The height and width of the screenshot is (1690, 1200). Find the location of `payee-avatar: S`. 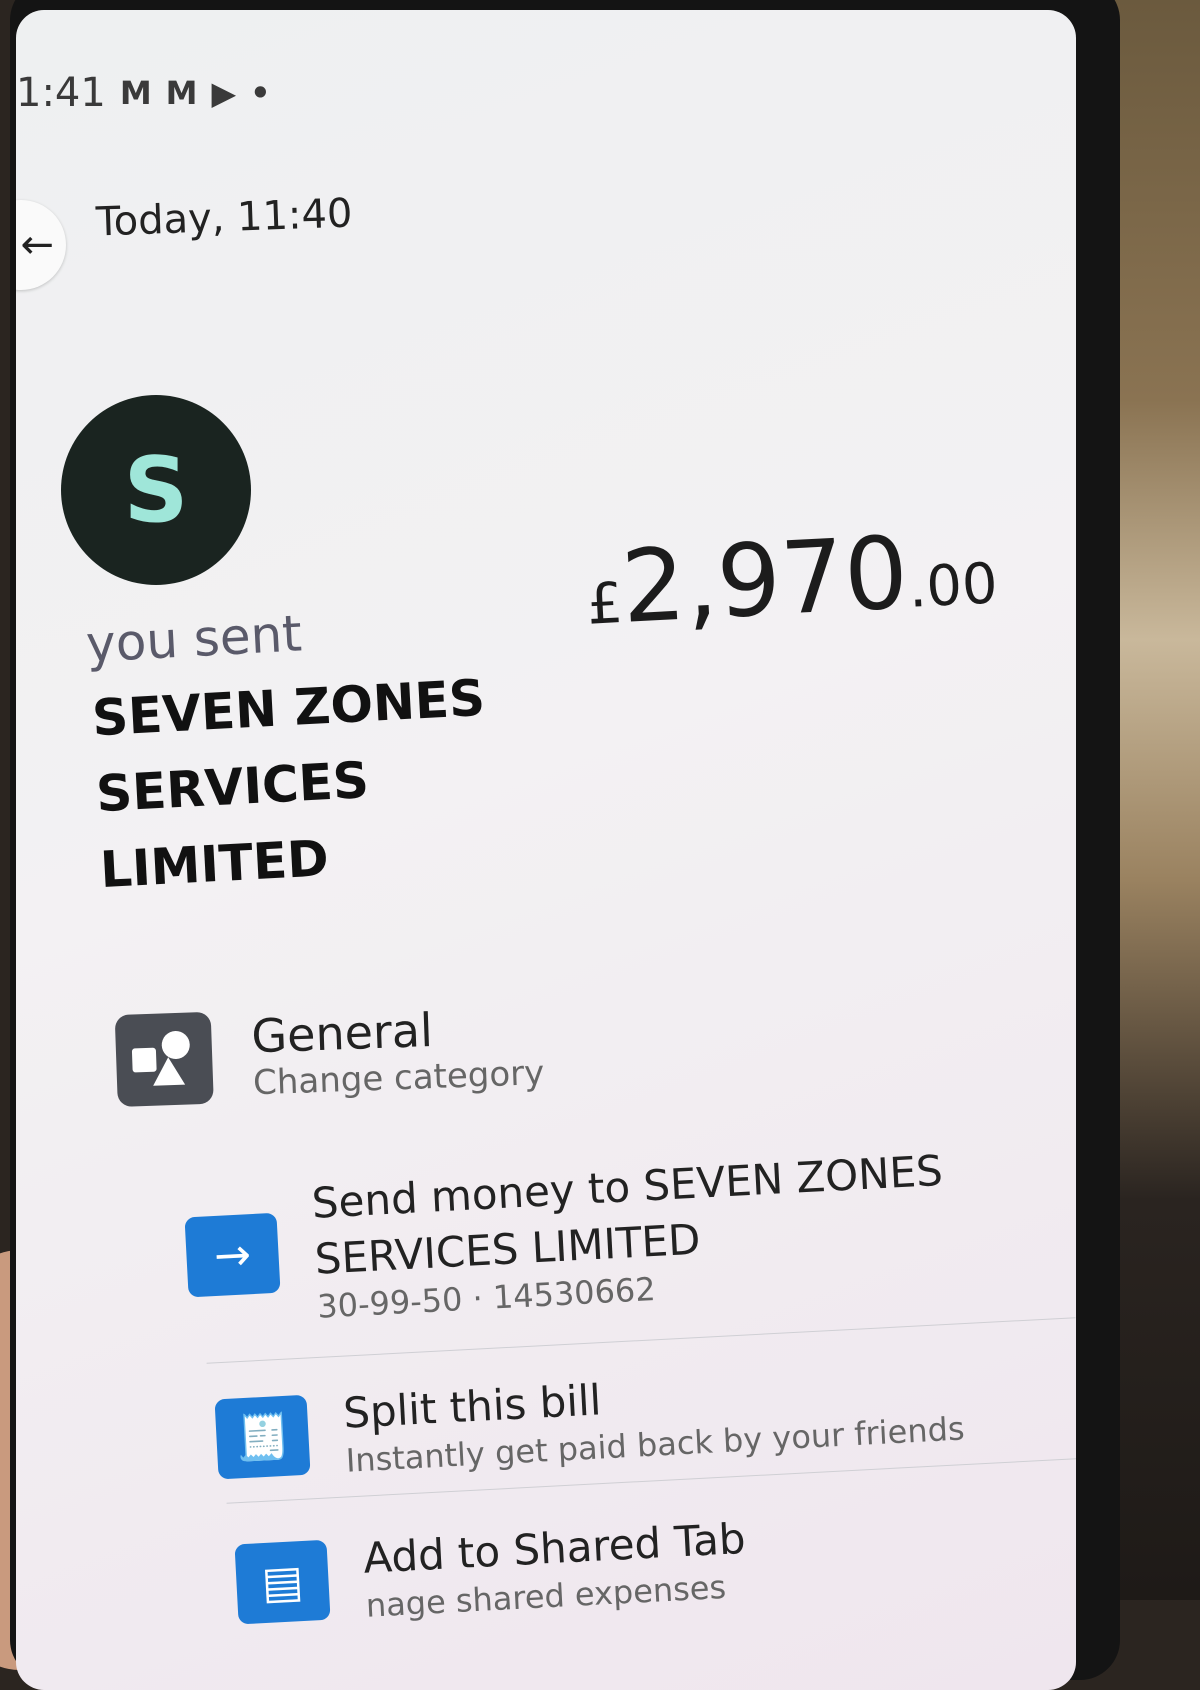

payee-avatar: S is located at coordinates (156, 490).